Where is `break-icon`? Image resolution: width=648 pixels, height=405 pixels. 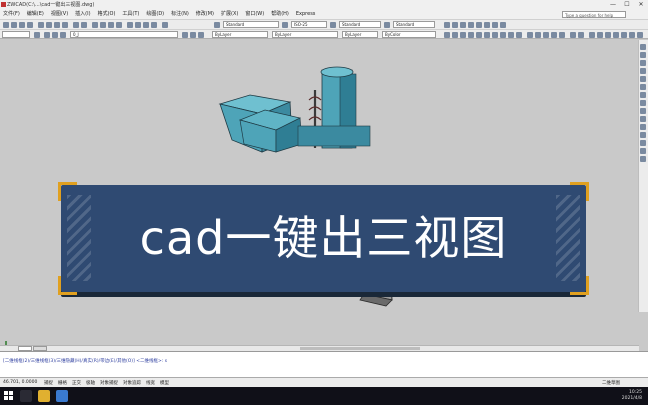
break-icon is located at coordinates (643, 135).